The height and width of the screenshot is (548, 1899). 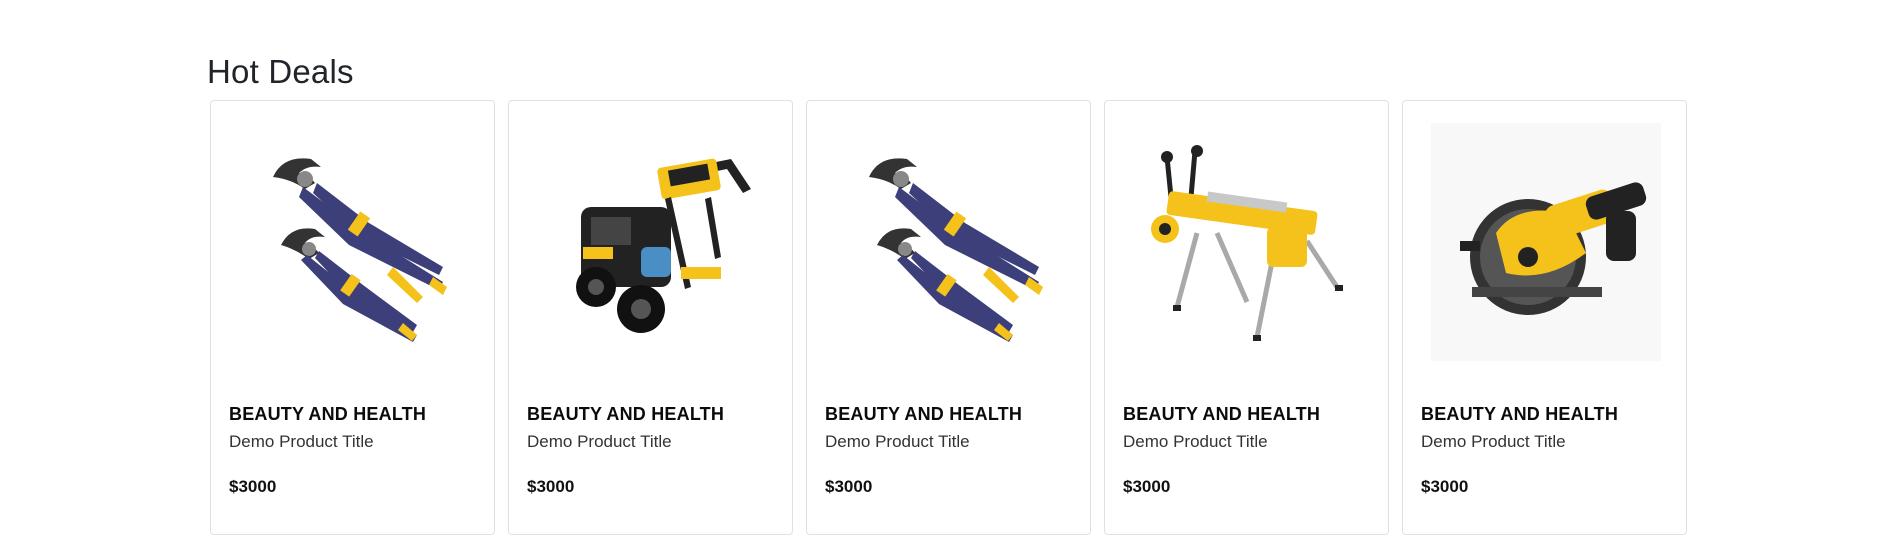 What do you see at coordinates (1553, 248) in the screenshot?
I see `circular-saw-icon` at bounding box center [1553, 248].